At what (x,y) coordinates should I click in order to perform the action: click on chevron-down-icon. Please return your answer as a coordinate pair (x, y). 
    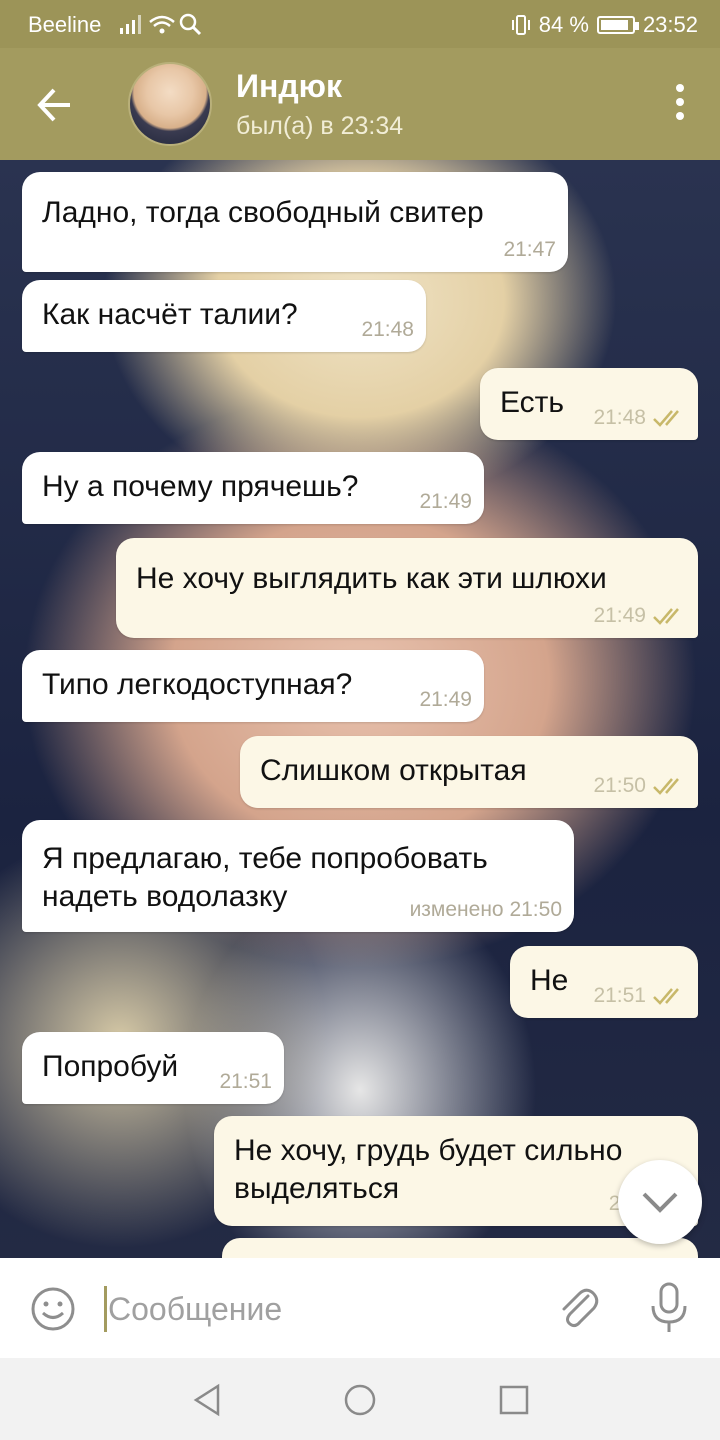
    Looking at the image, I should click on (660, 1202).